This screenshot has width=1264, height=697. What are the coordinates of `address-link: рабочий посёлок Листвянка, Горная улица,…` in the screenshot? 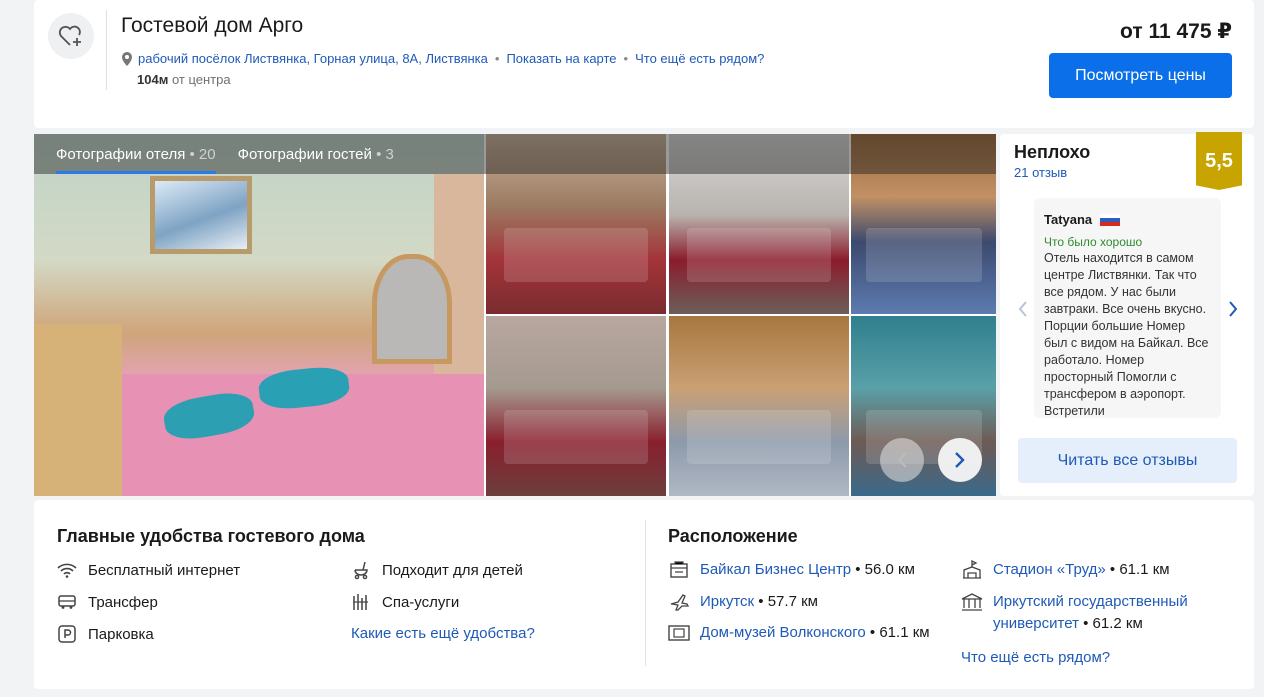 It's located at (313, 58).